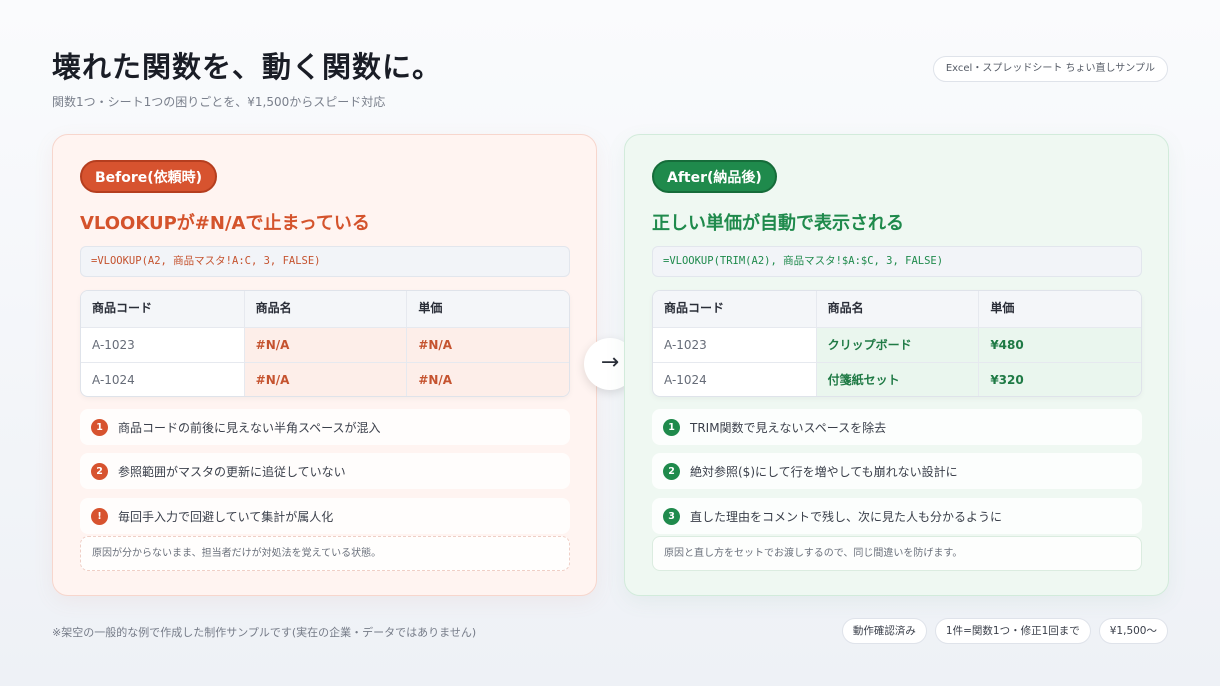 The width and height of the screenshot is (1220, 686). What do you see at coordinates (149, 176) in the screenshot?
I see `before-badge: Before(依頼時)` at bounding box center [149, 176].